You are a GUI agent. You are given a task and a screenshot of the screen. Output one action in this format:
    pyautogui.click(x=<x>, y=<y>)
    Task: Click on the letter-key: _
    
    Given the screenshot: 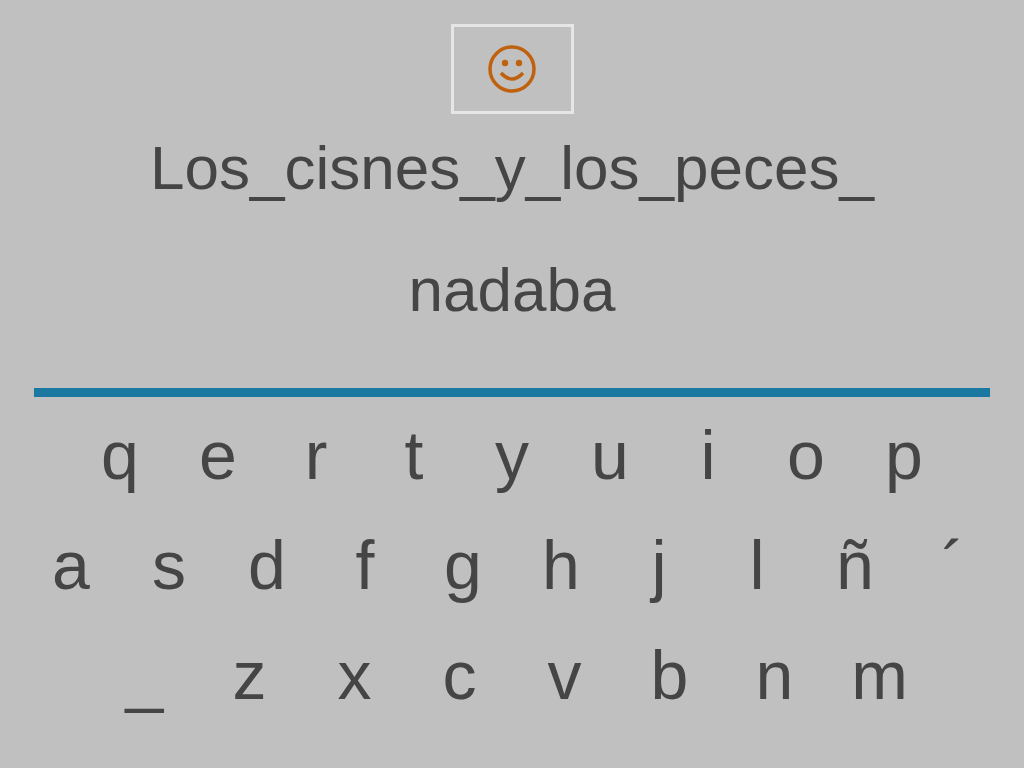 What is the action you would take?
    pyautogui.click(x=144, y=675)
    